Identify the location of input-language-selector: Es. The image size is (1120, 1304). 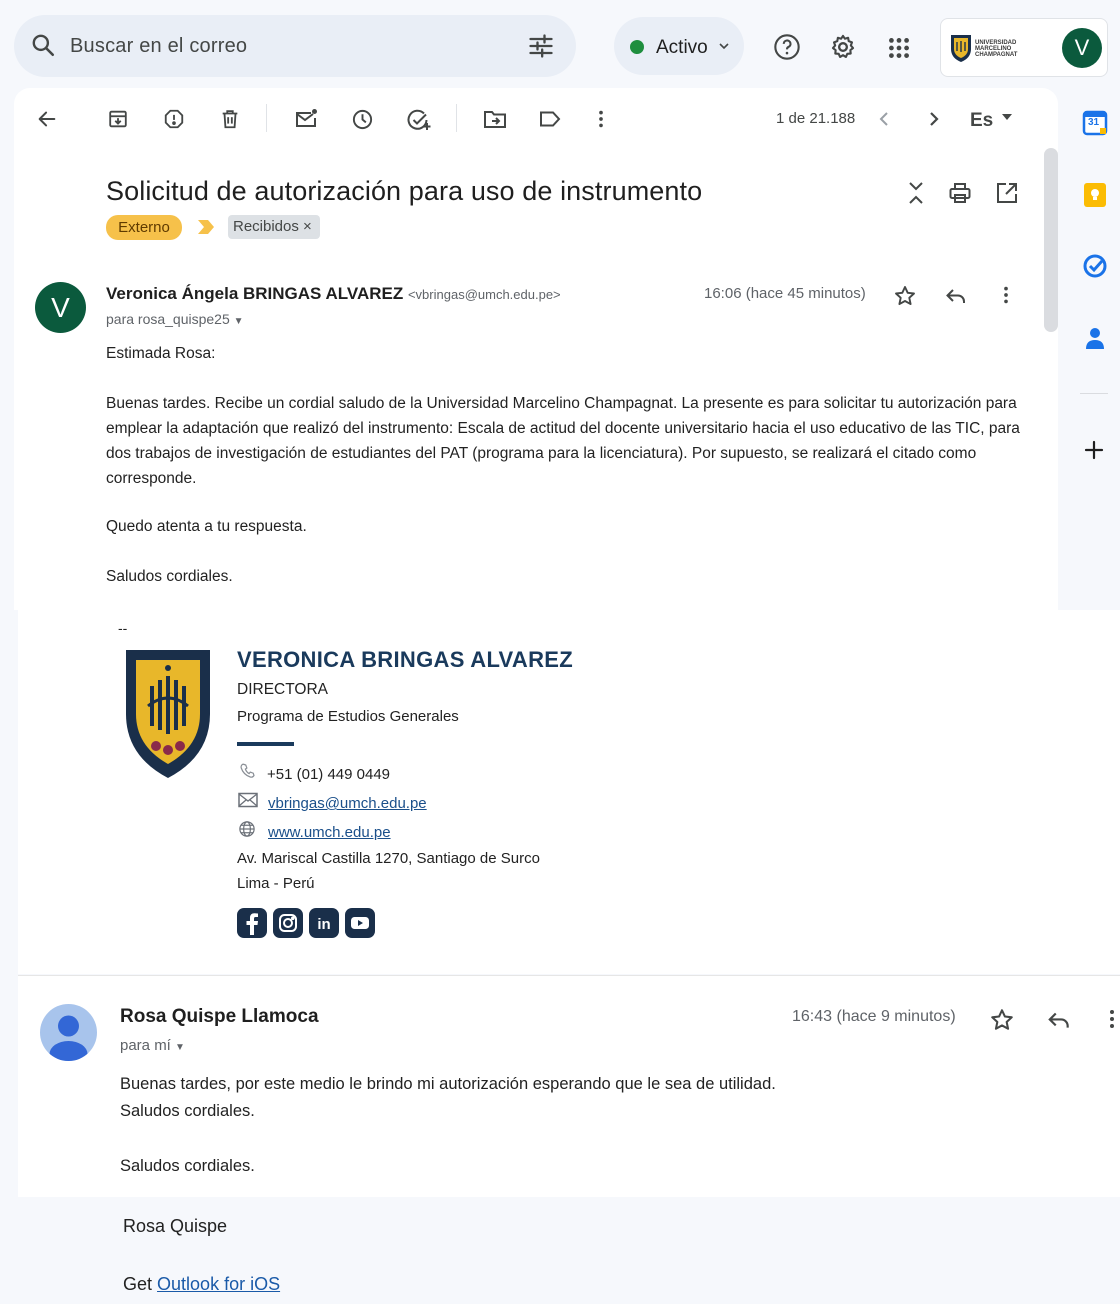
(981, 121).